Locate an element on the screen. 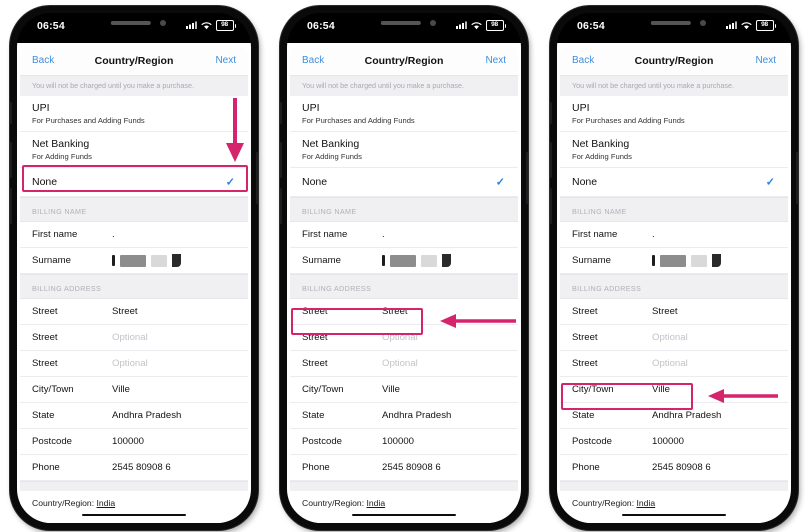  payment-option-upi-3: UPI For Purchases and Adding Funds is located at coordinates (674, 114).